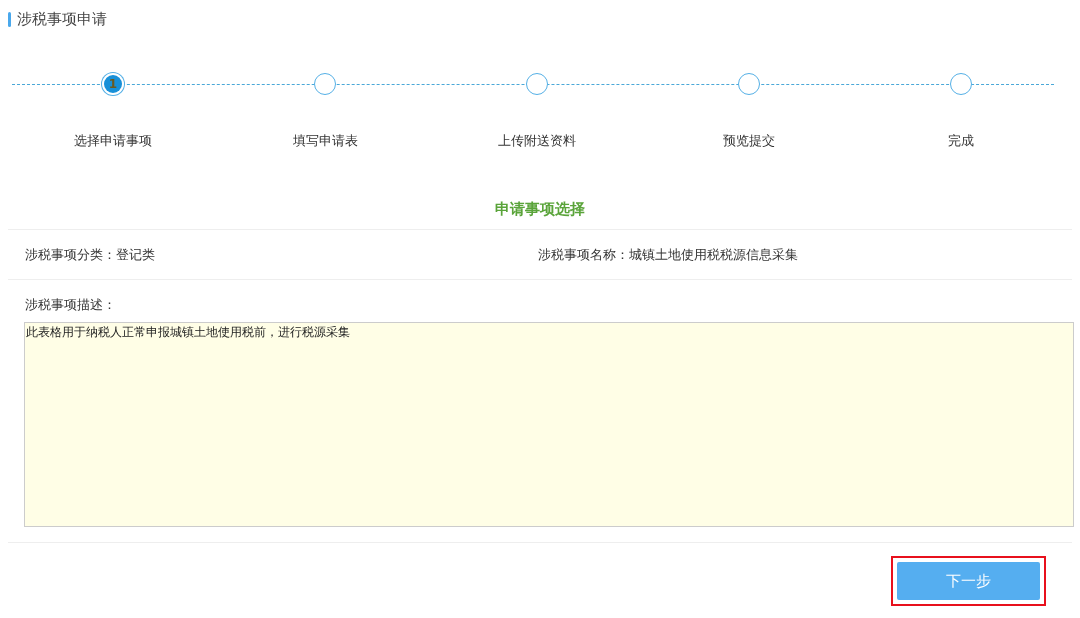  I want to click on description-label: 涉税事项描述：, so click(70, 305).